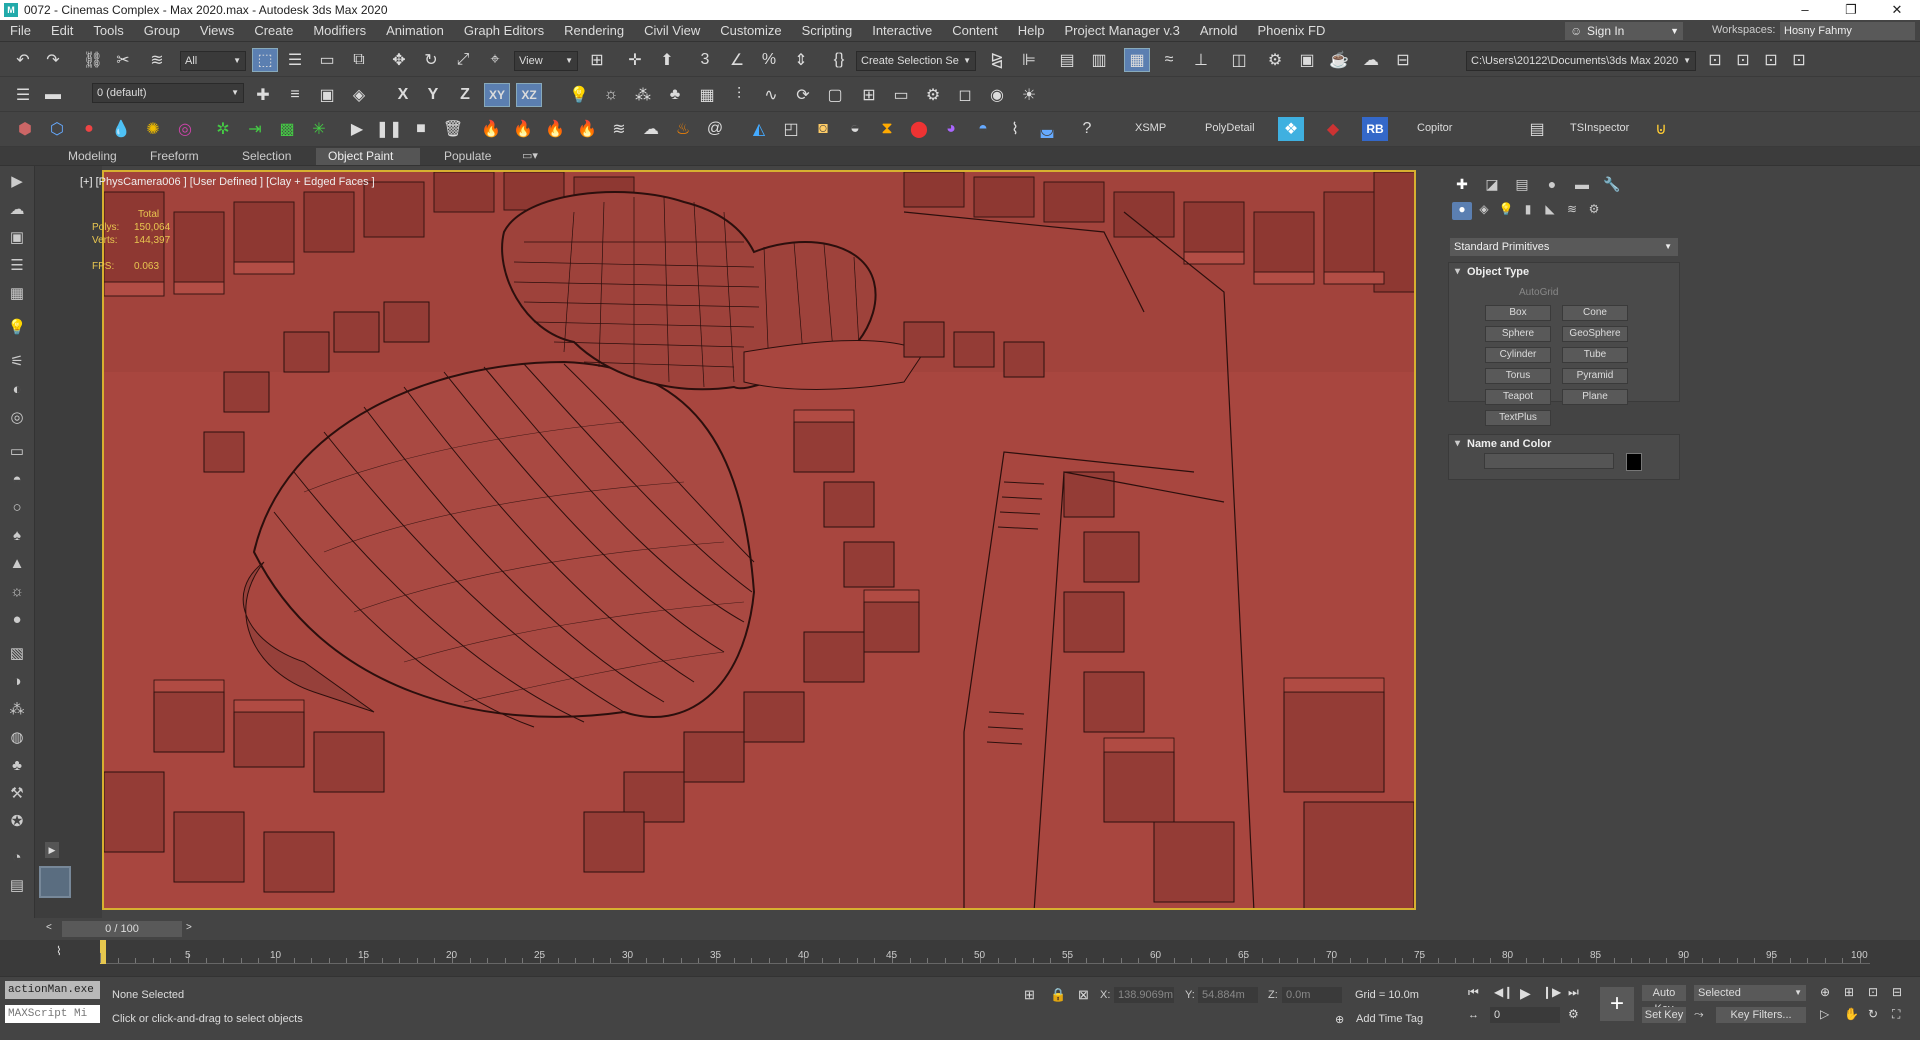  What do you see at coordinates (17, 709) in the screenshot?
I see `scatter-tool-icon: ⁂` at bounding box center [17, 709].